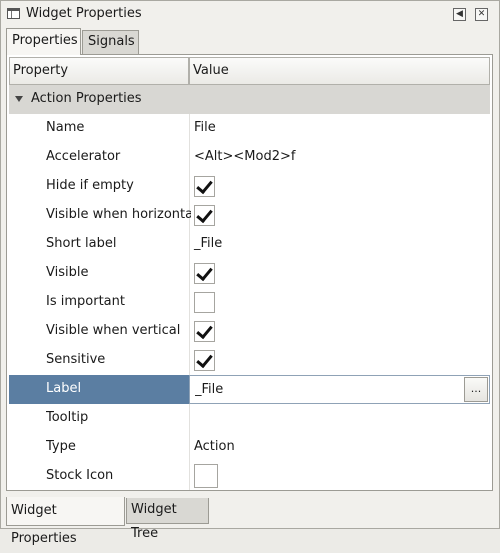  What do you see at coordinates (244, 156) in the screenshot?
I see `property-value: <Alt><Mod2>f` at bounding box center [244, 156].